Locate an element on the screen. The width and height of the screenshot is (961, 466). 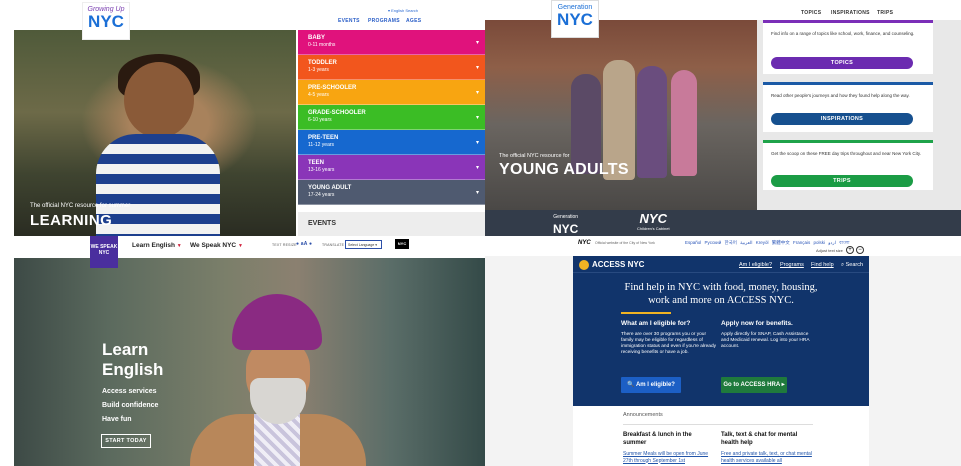
age-menu-item: PRE-SCHOOLER 4-5 years ▾ is located at coordinates (391, 92).